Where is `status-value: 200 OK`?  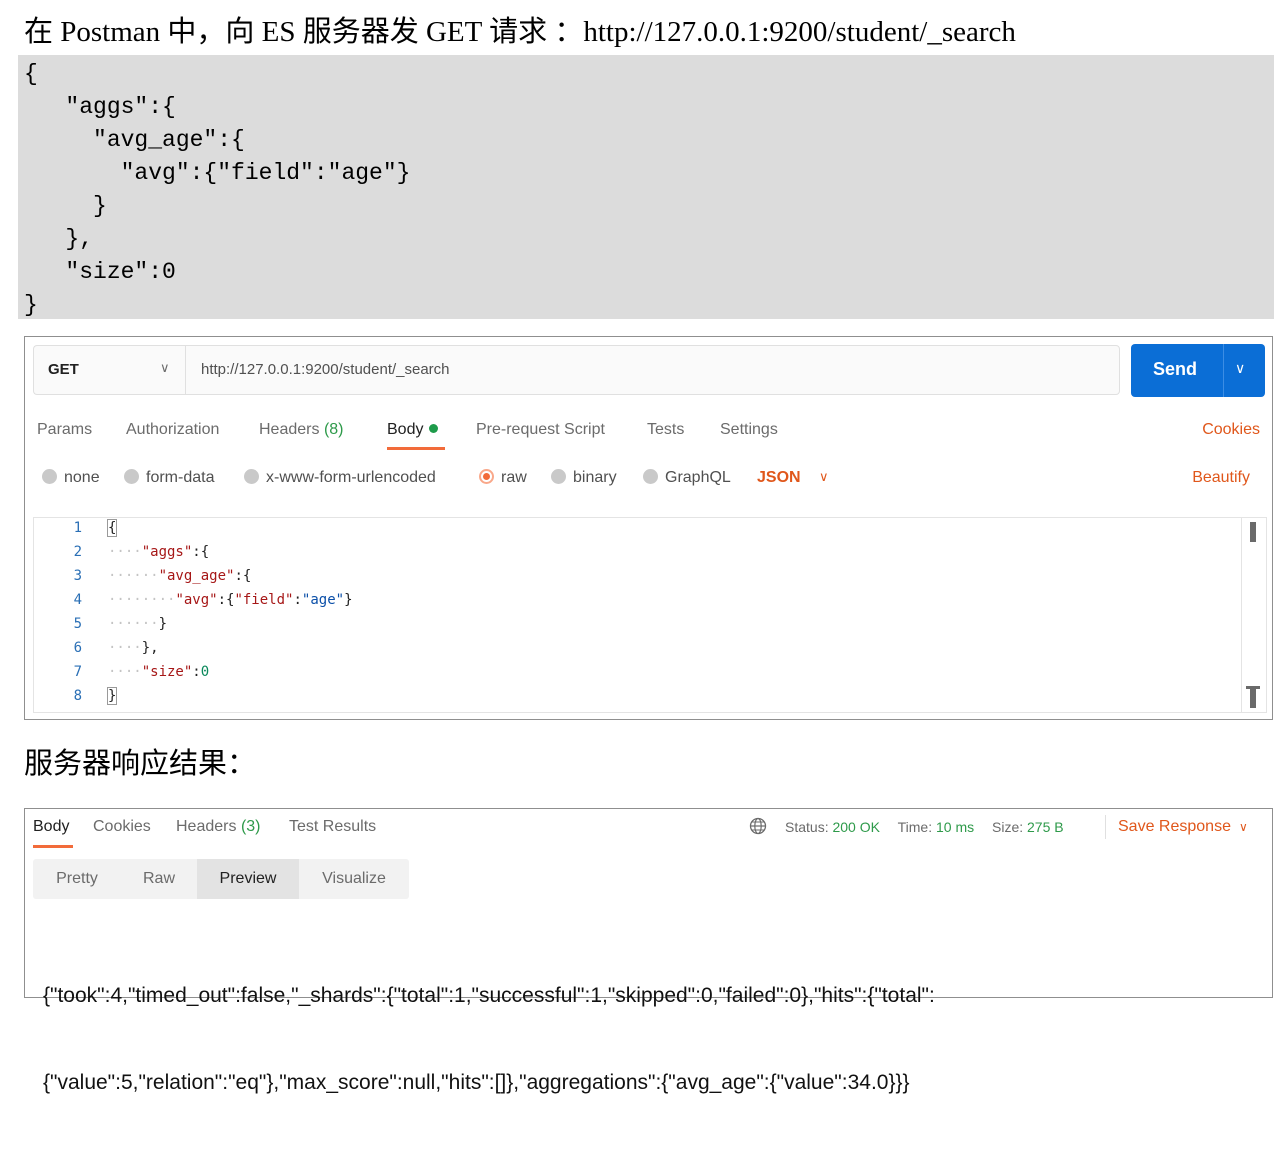 status-value: 200 OK is located at coordinates (855, 827).